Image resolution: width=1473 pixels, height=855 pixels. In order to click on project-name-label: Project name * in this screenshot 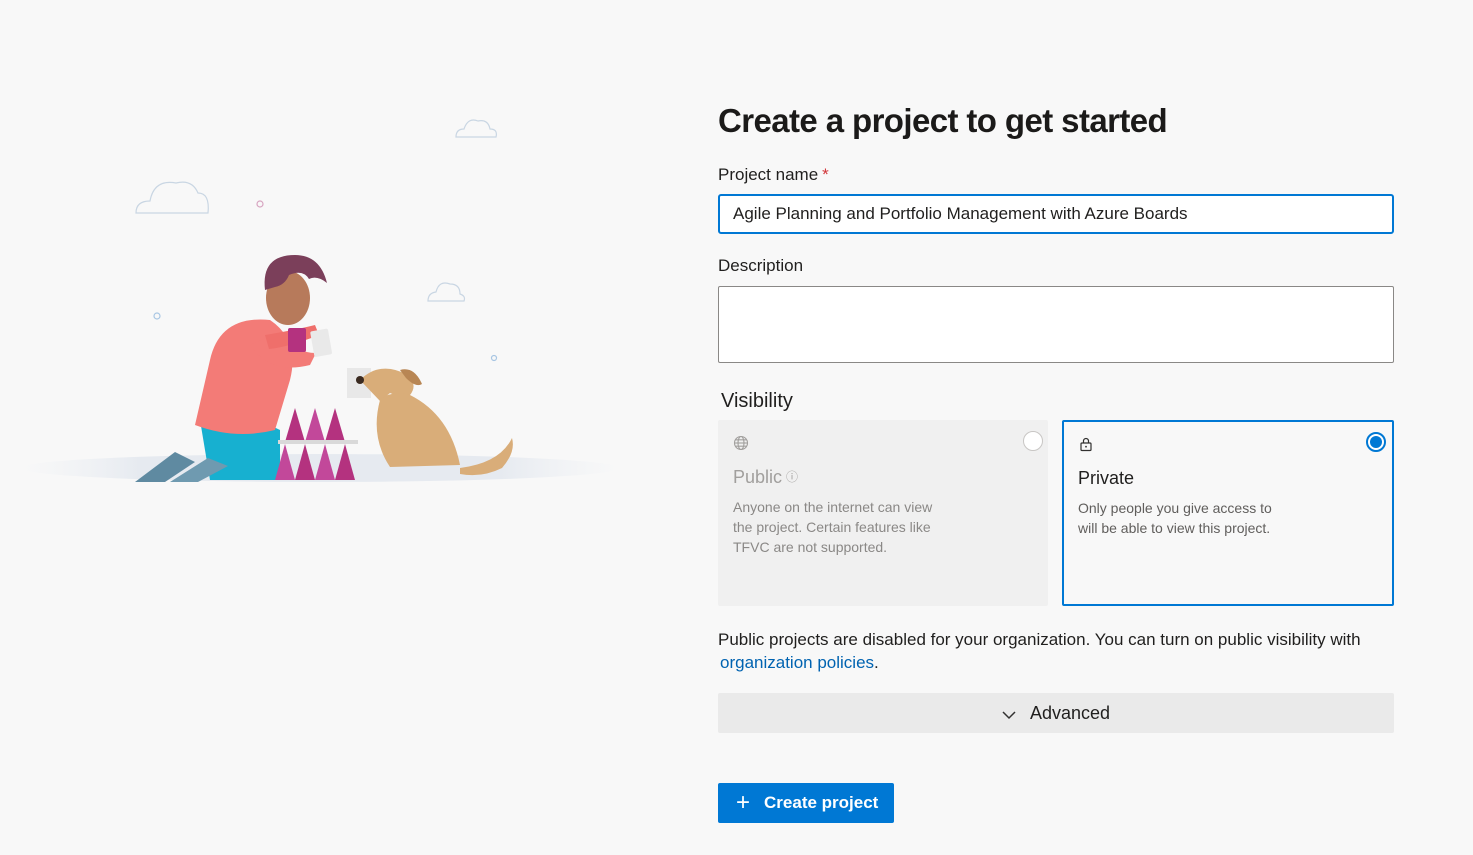, I will do `click(773, 175)`.